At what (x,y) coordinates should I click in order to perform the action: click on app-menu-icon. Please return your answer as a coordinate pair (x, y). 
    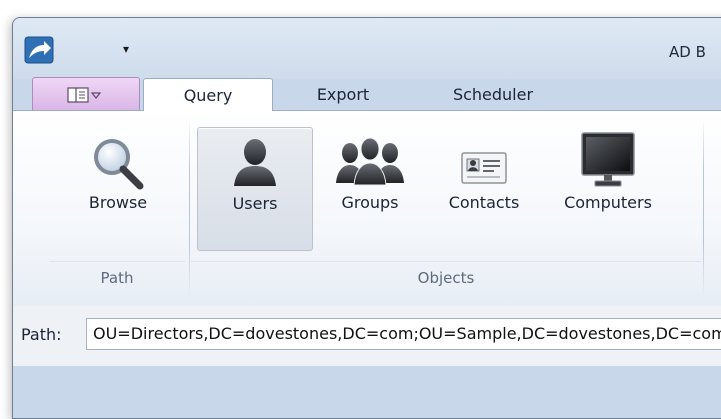
    Looking at the image, I should click on (84, 94).